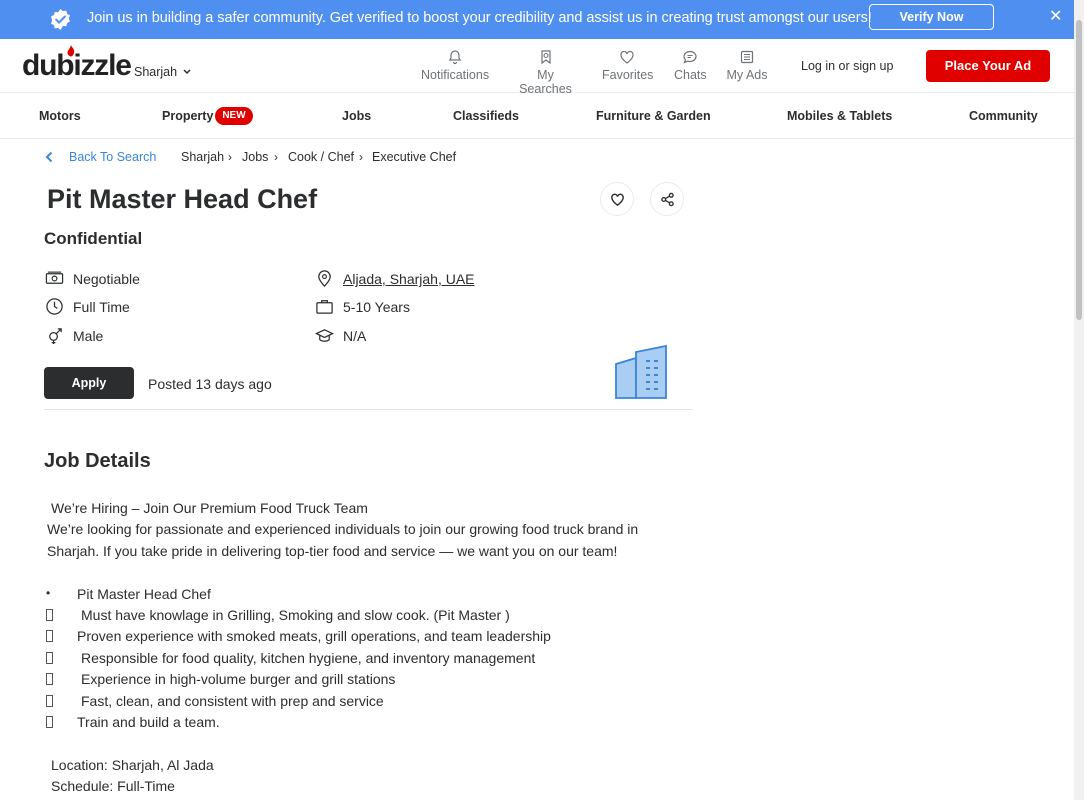 This screenshot has width=1084, height=800. Describe the element at coordinates (187, 116) in the screenshot. I see `category-property: Property` at that location.